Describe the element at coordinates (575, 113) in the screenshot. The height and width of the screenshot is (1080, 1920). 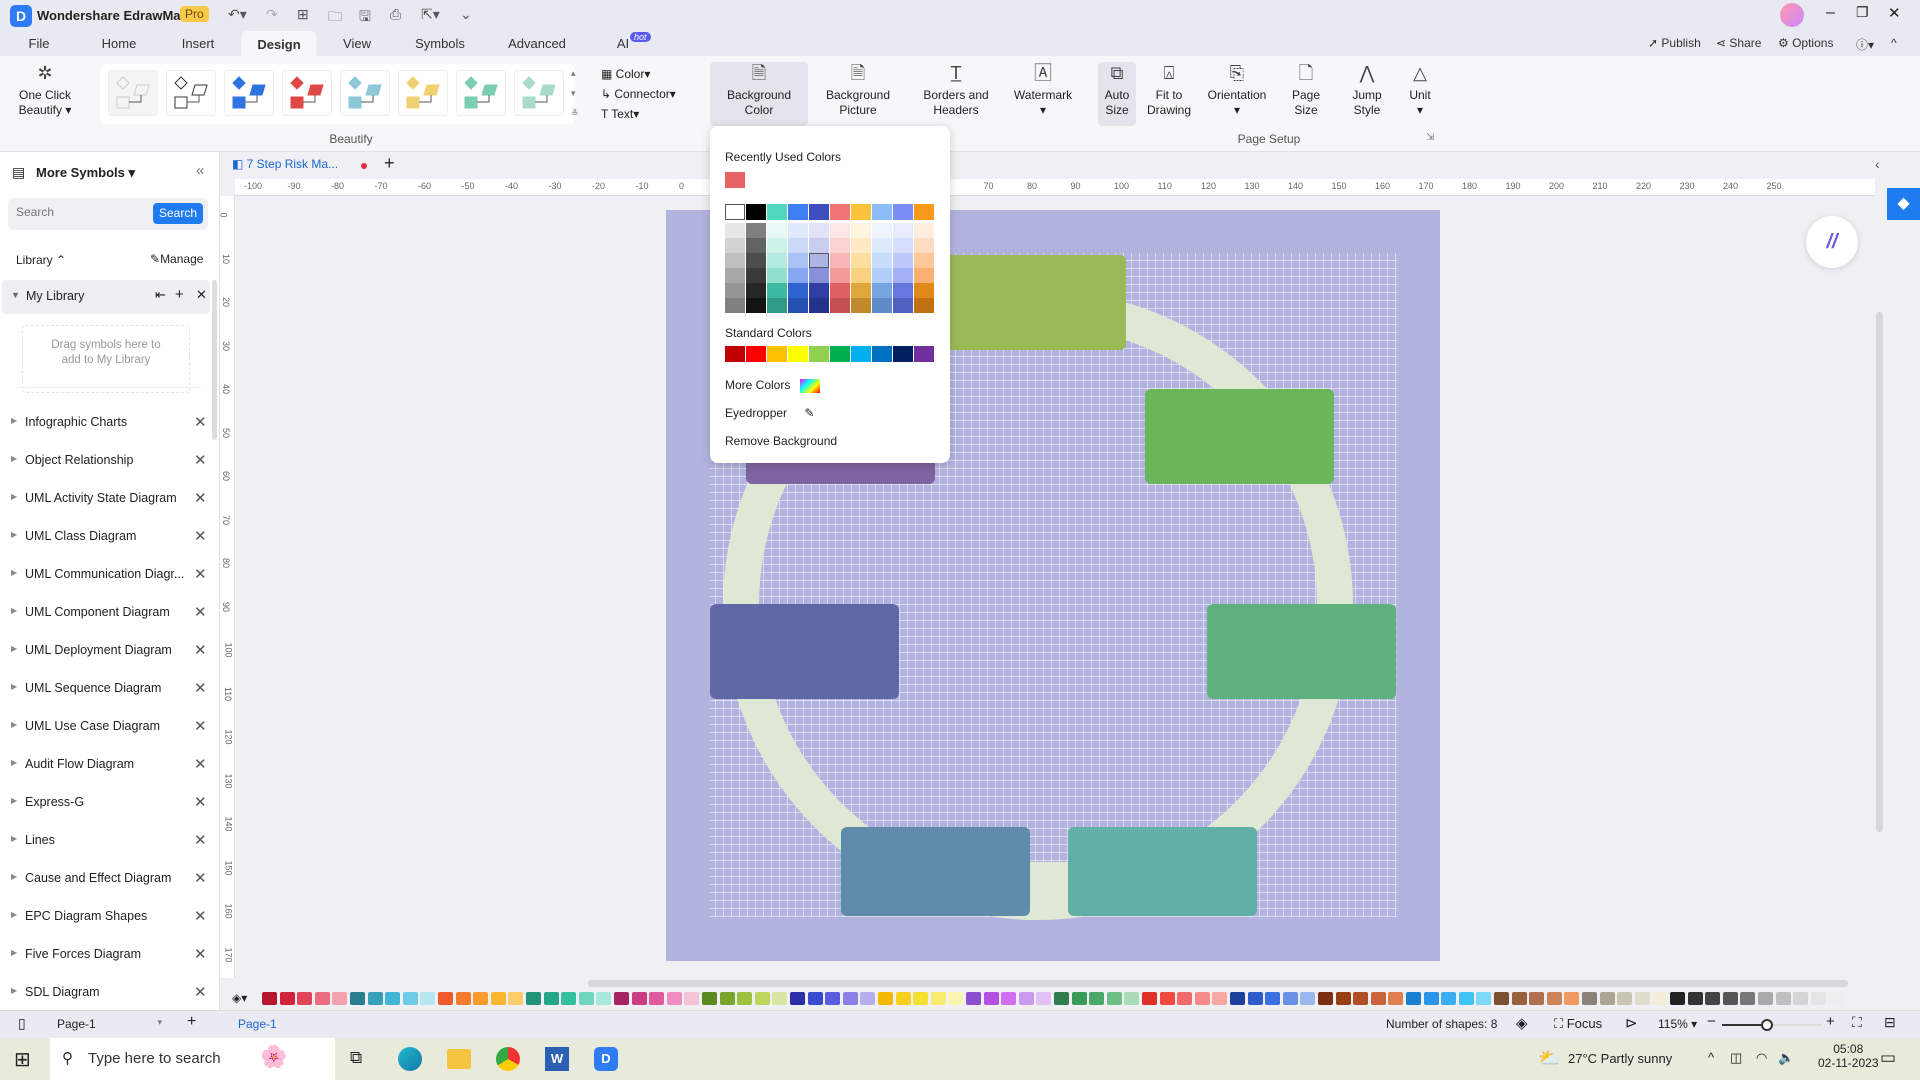
I see `gallery-expand-icon: ≚` at that location.